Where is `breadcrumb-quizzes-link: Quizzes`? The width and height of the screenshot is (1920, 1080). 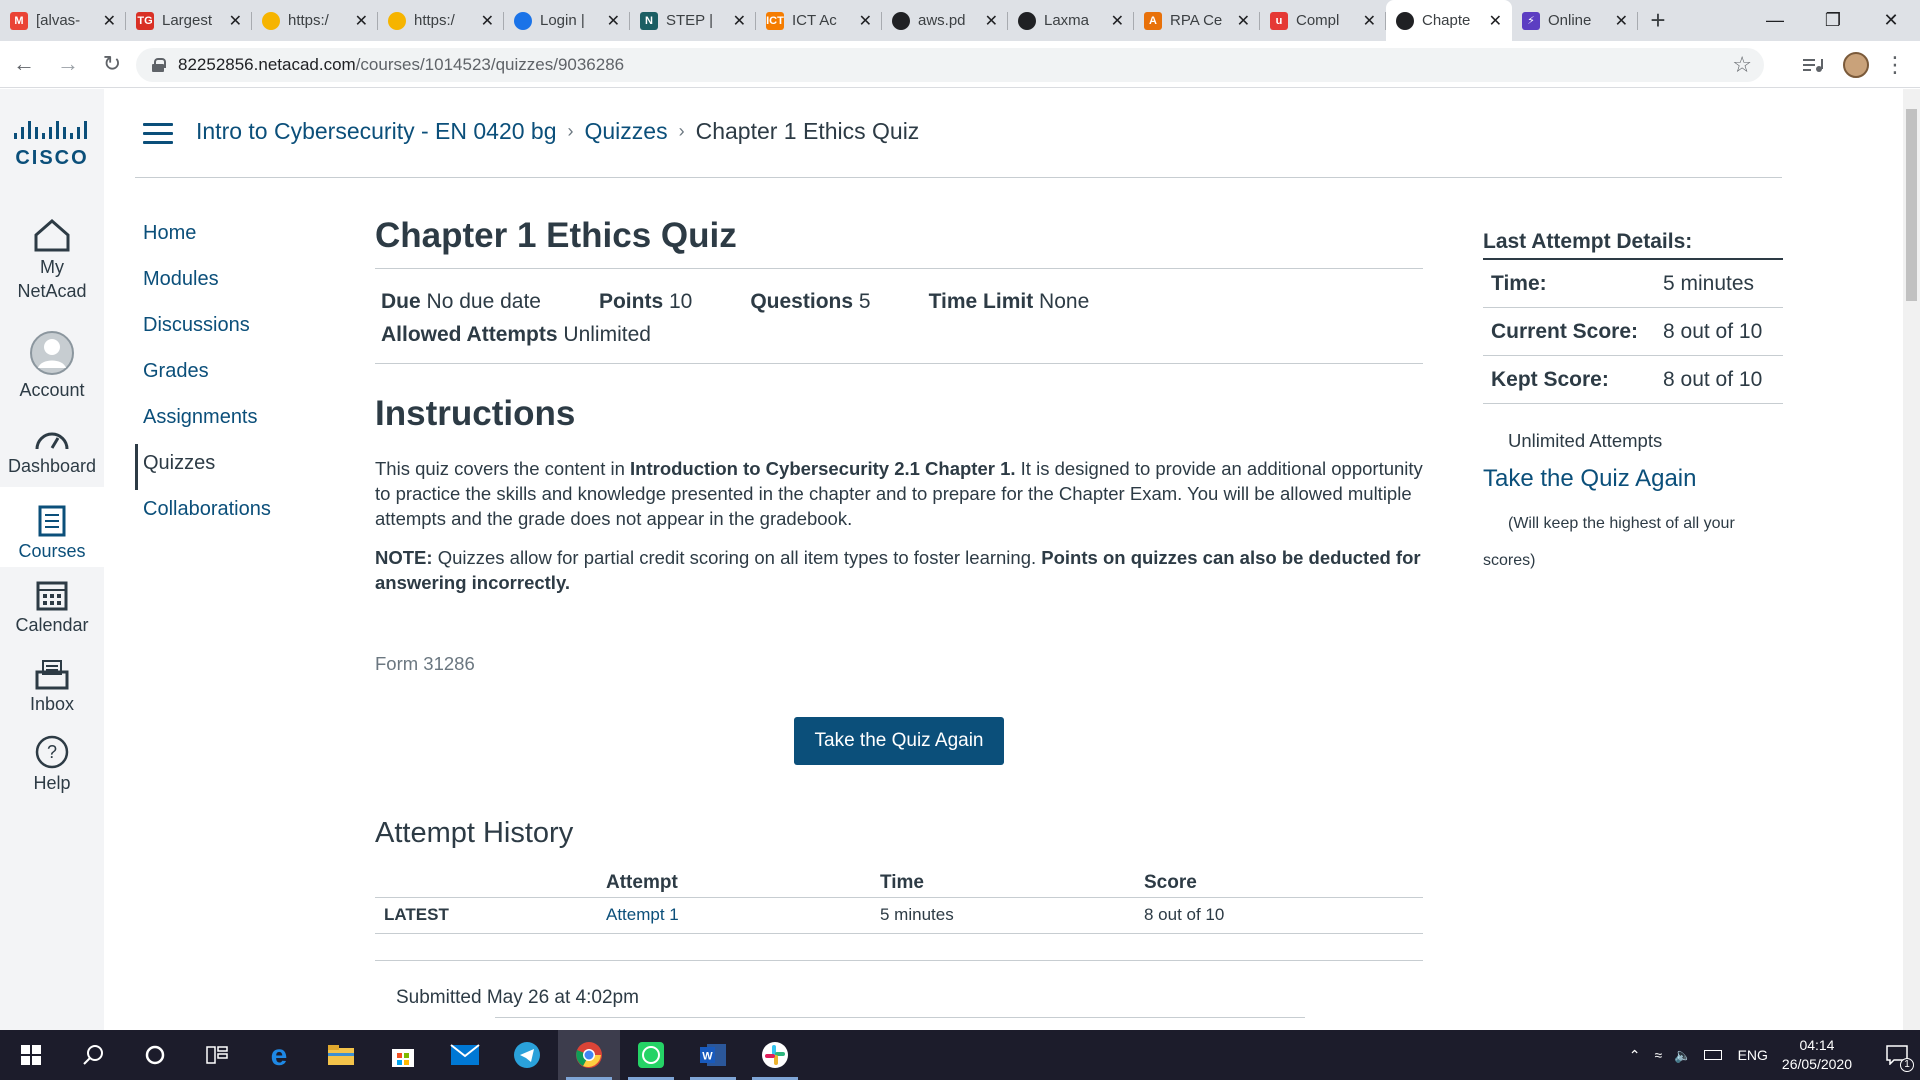 breadcrumb-quizzes-link: Quizzes is located at coordinates (626, 131).